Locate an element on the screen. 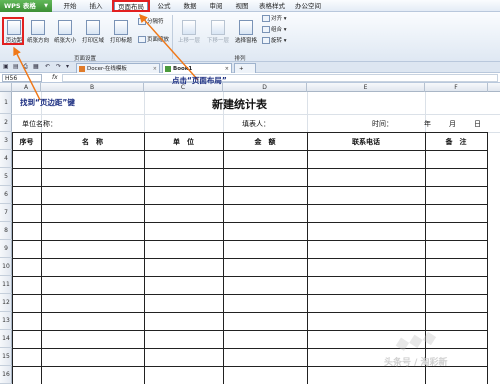 The width and height of the screenshot is (500, 384). gridline is located at coordinates (256, 114).